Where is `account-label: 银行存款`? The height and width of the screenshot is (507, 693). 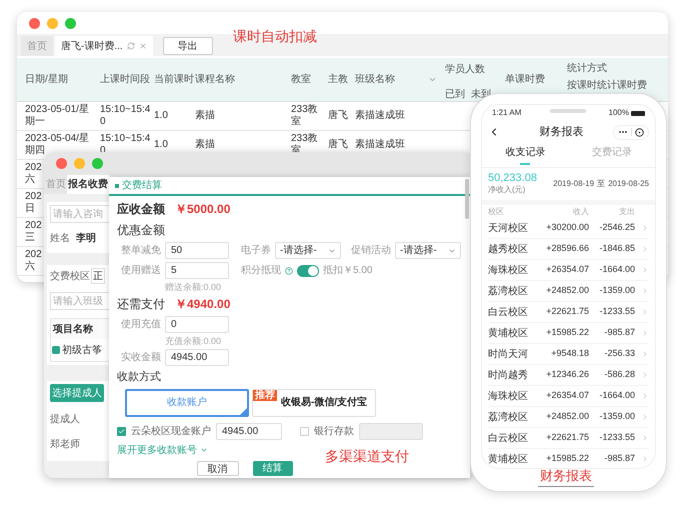 account-label: 银行存款 is located at coordinates (334, 431).